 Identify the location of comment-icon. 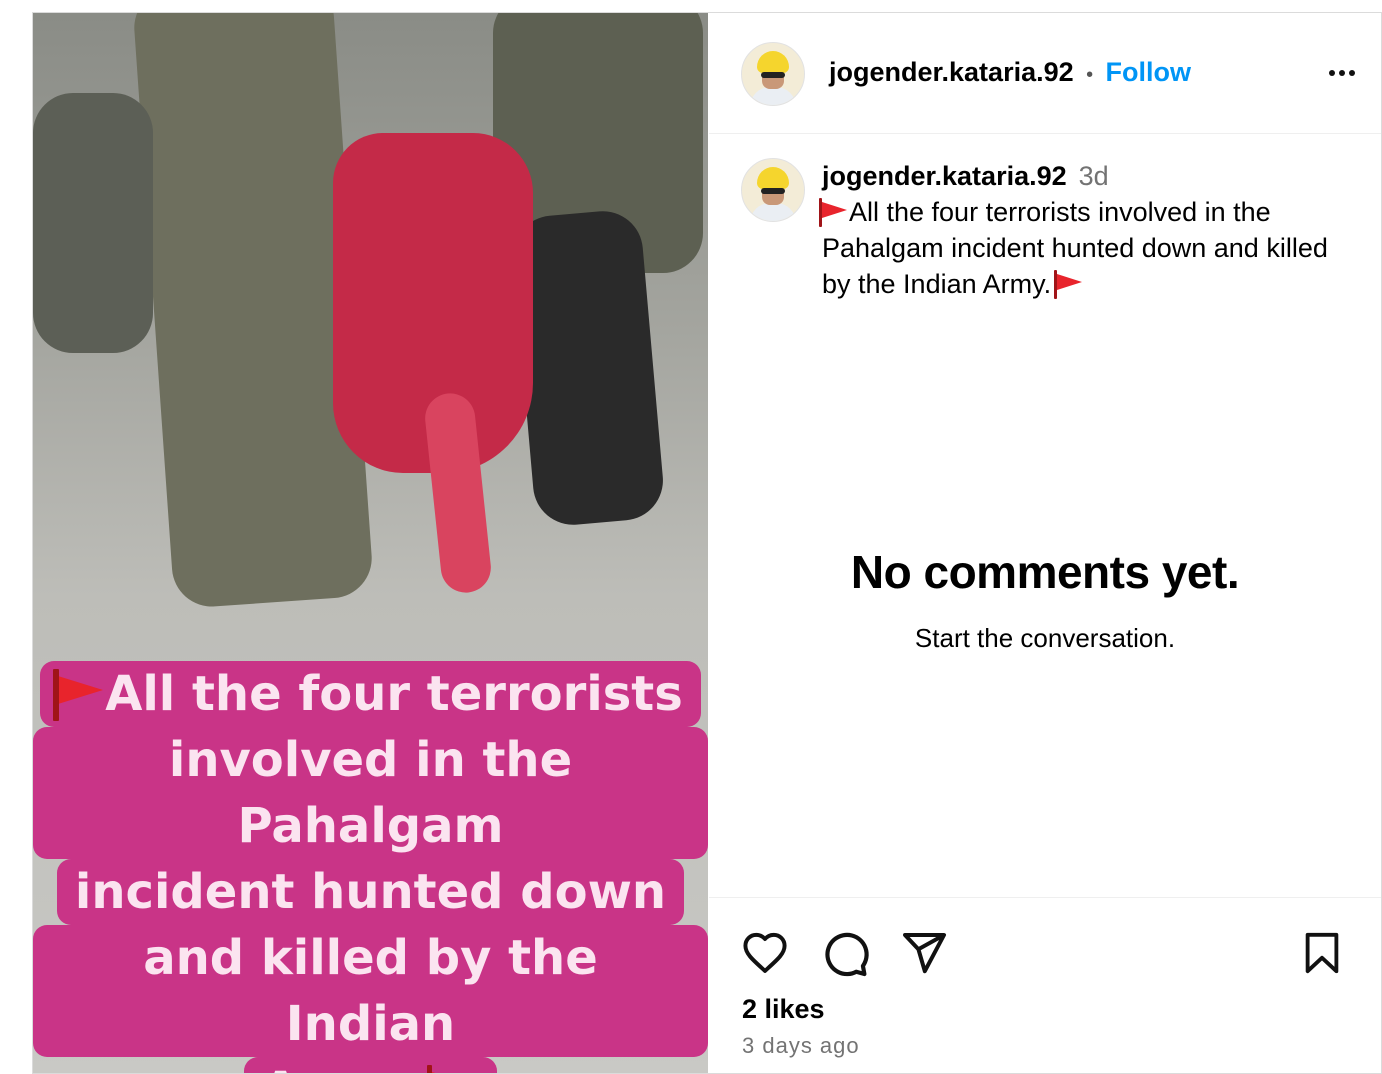
(845, 955).